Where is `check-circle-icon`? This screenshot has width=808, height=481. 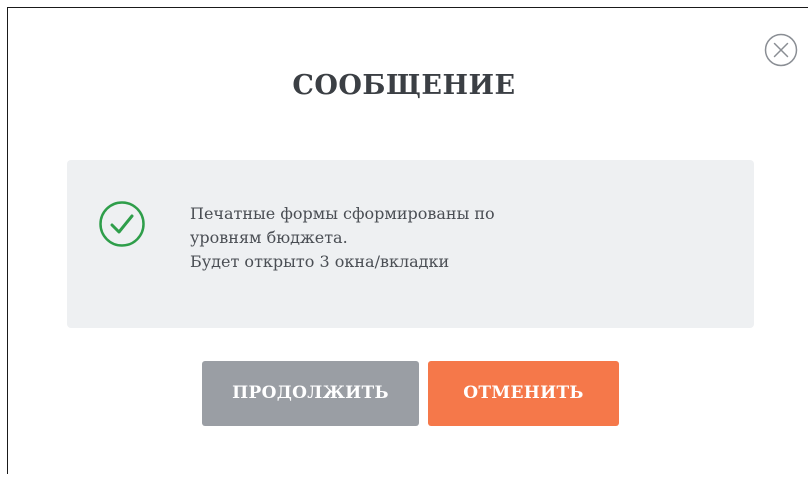 check-circle-icon is located at coordinates (122, 224).